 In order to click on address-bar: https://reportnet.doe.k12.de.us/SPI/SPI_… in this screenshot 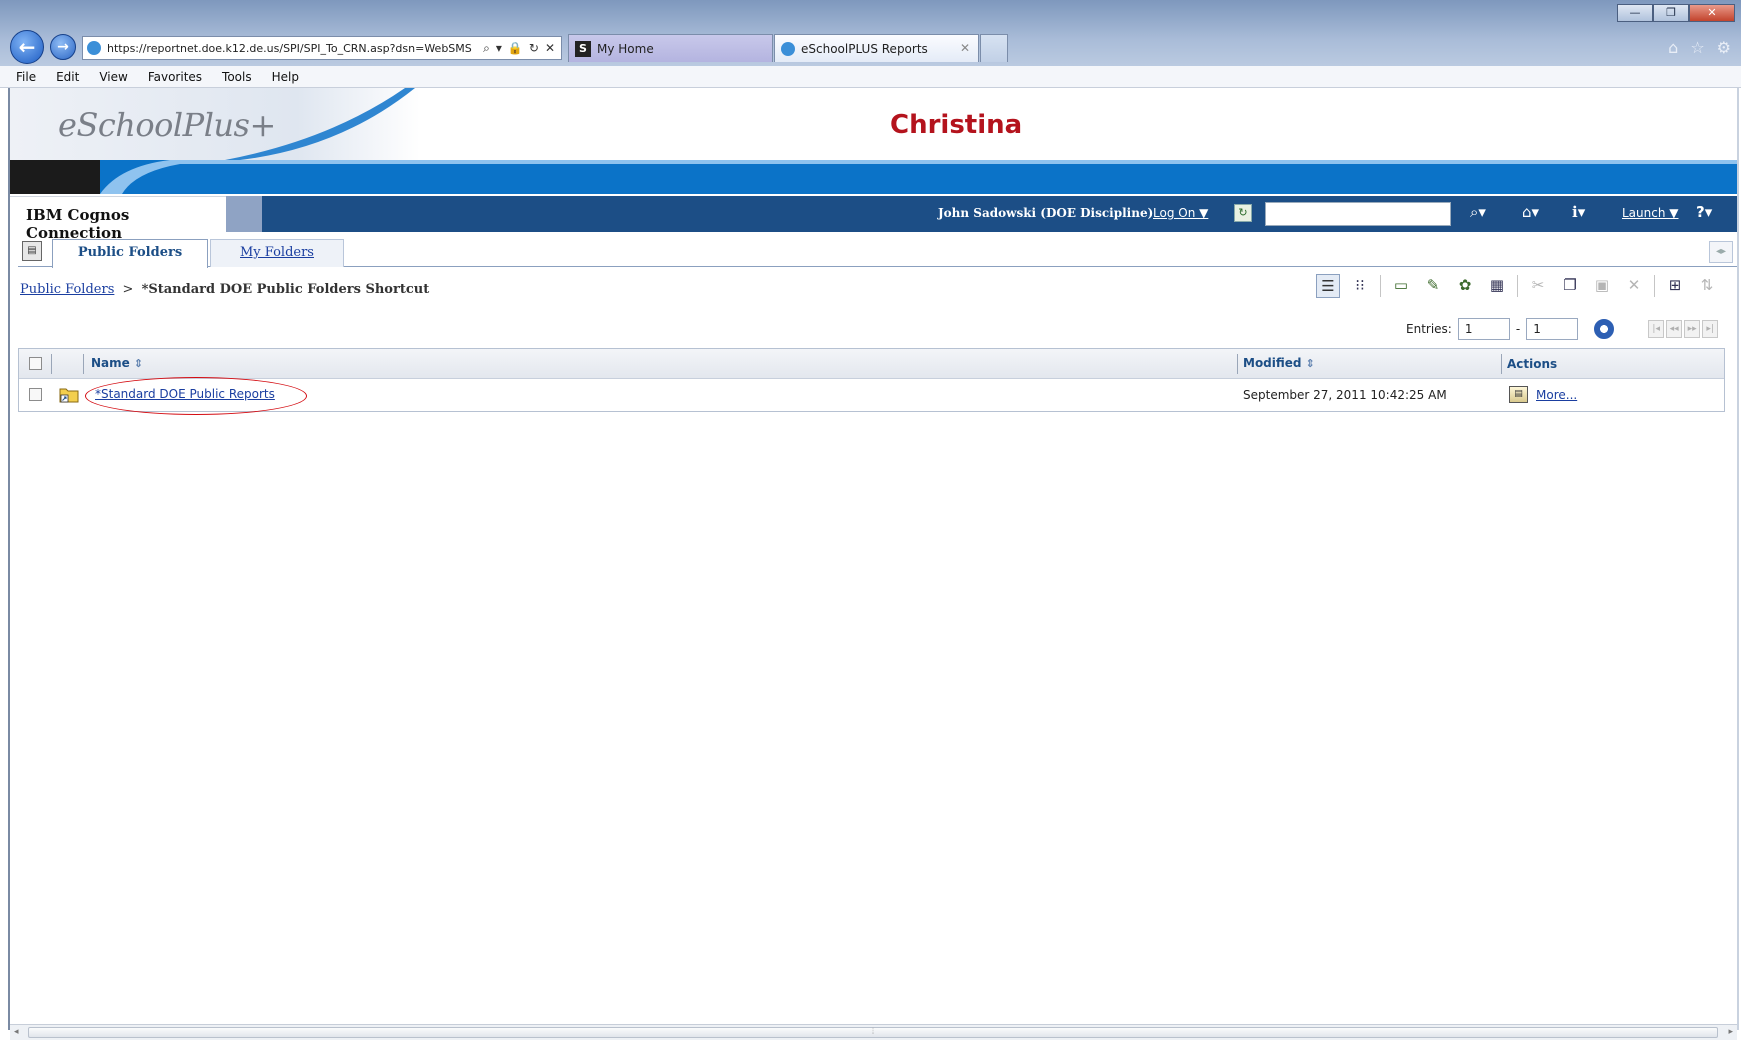, I will do `click(322, 48)`.